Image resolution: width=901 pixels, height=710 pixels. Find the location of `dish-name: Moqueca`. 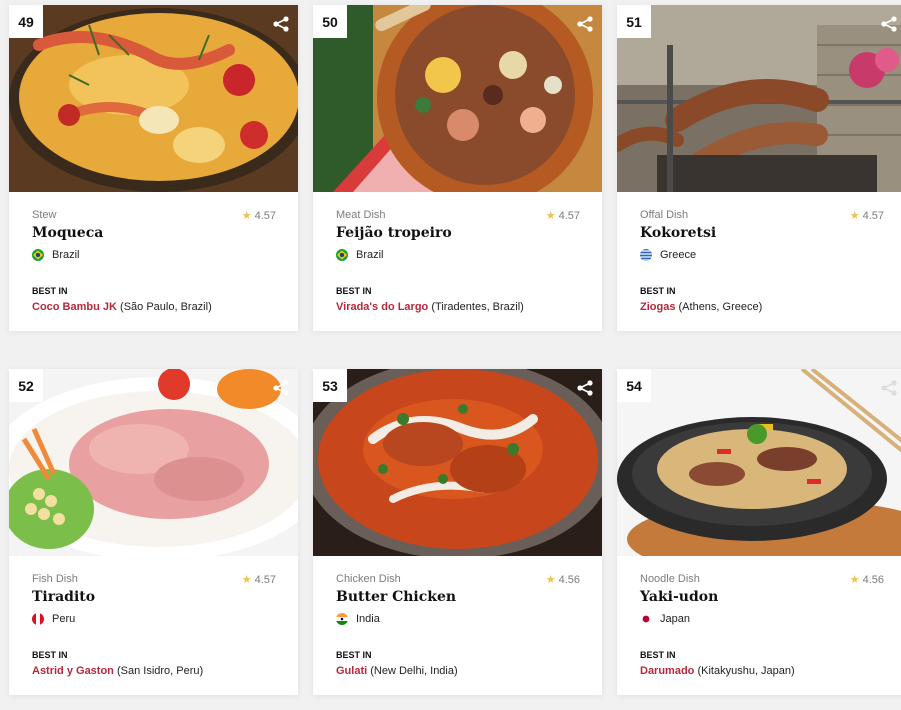

dish-name: Moqueca is located at coordinates (154, 233).